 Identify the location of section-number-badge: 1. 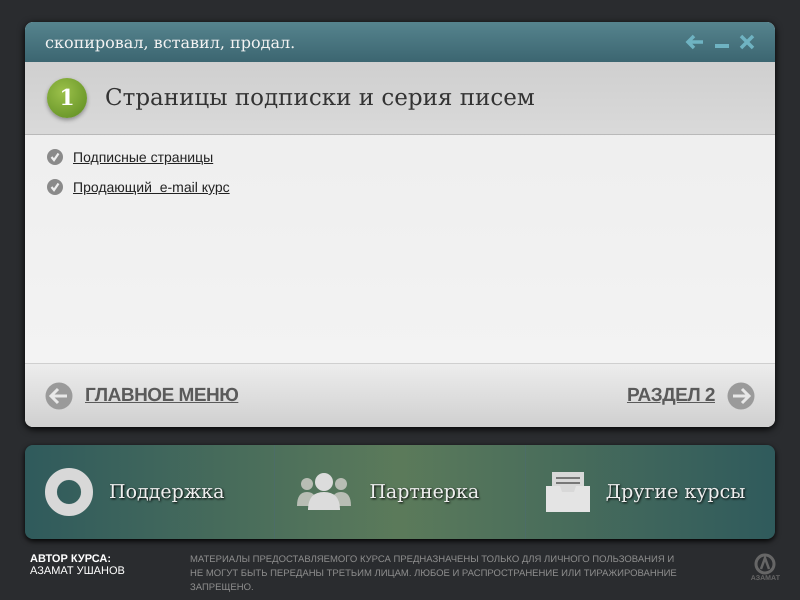
(67, 98).